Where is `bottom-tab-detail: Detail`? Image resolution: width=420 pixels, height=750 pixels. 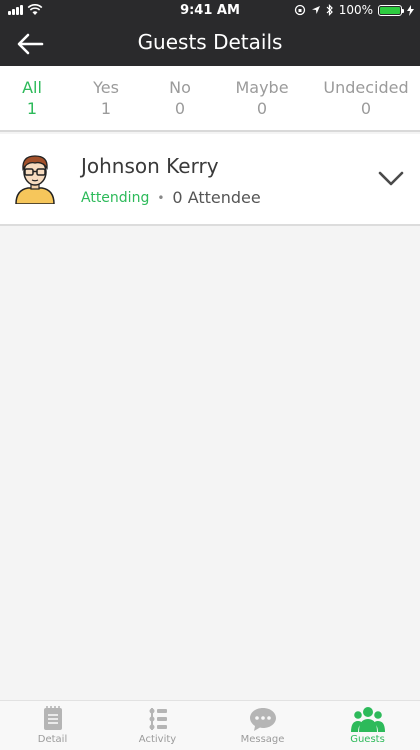 bottom-tab-detail: Detail is located at coordinates (52, 725).